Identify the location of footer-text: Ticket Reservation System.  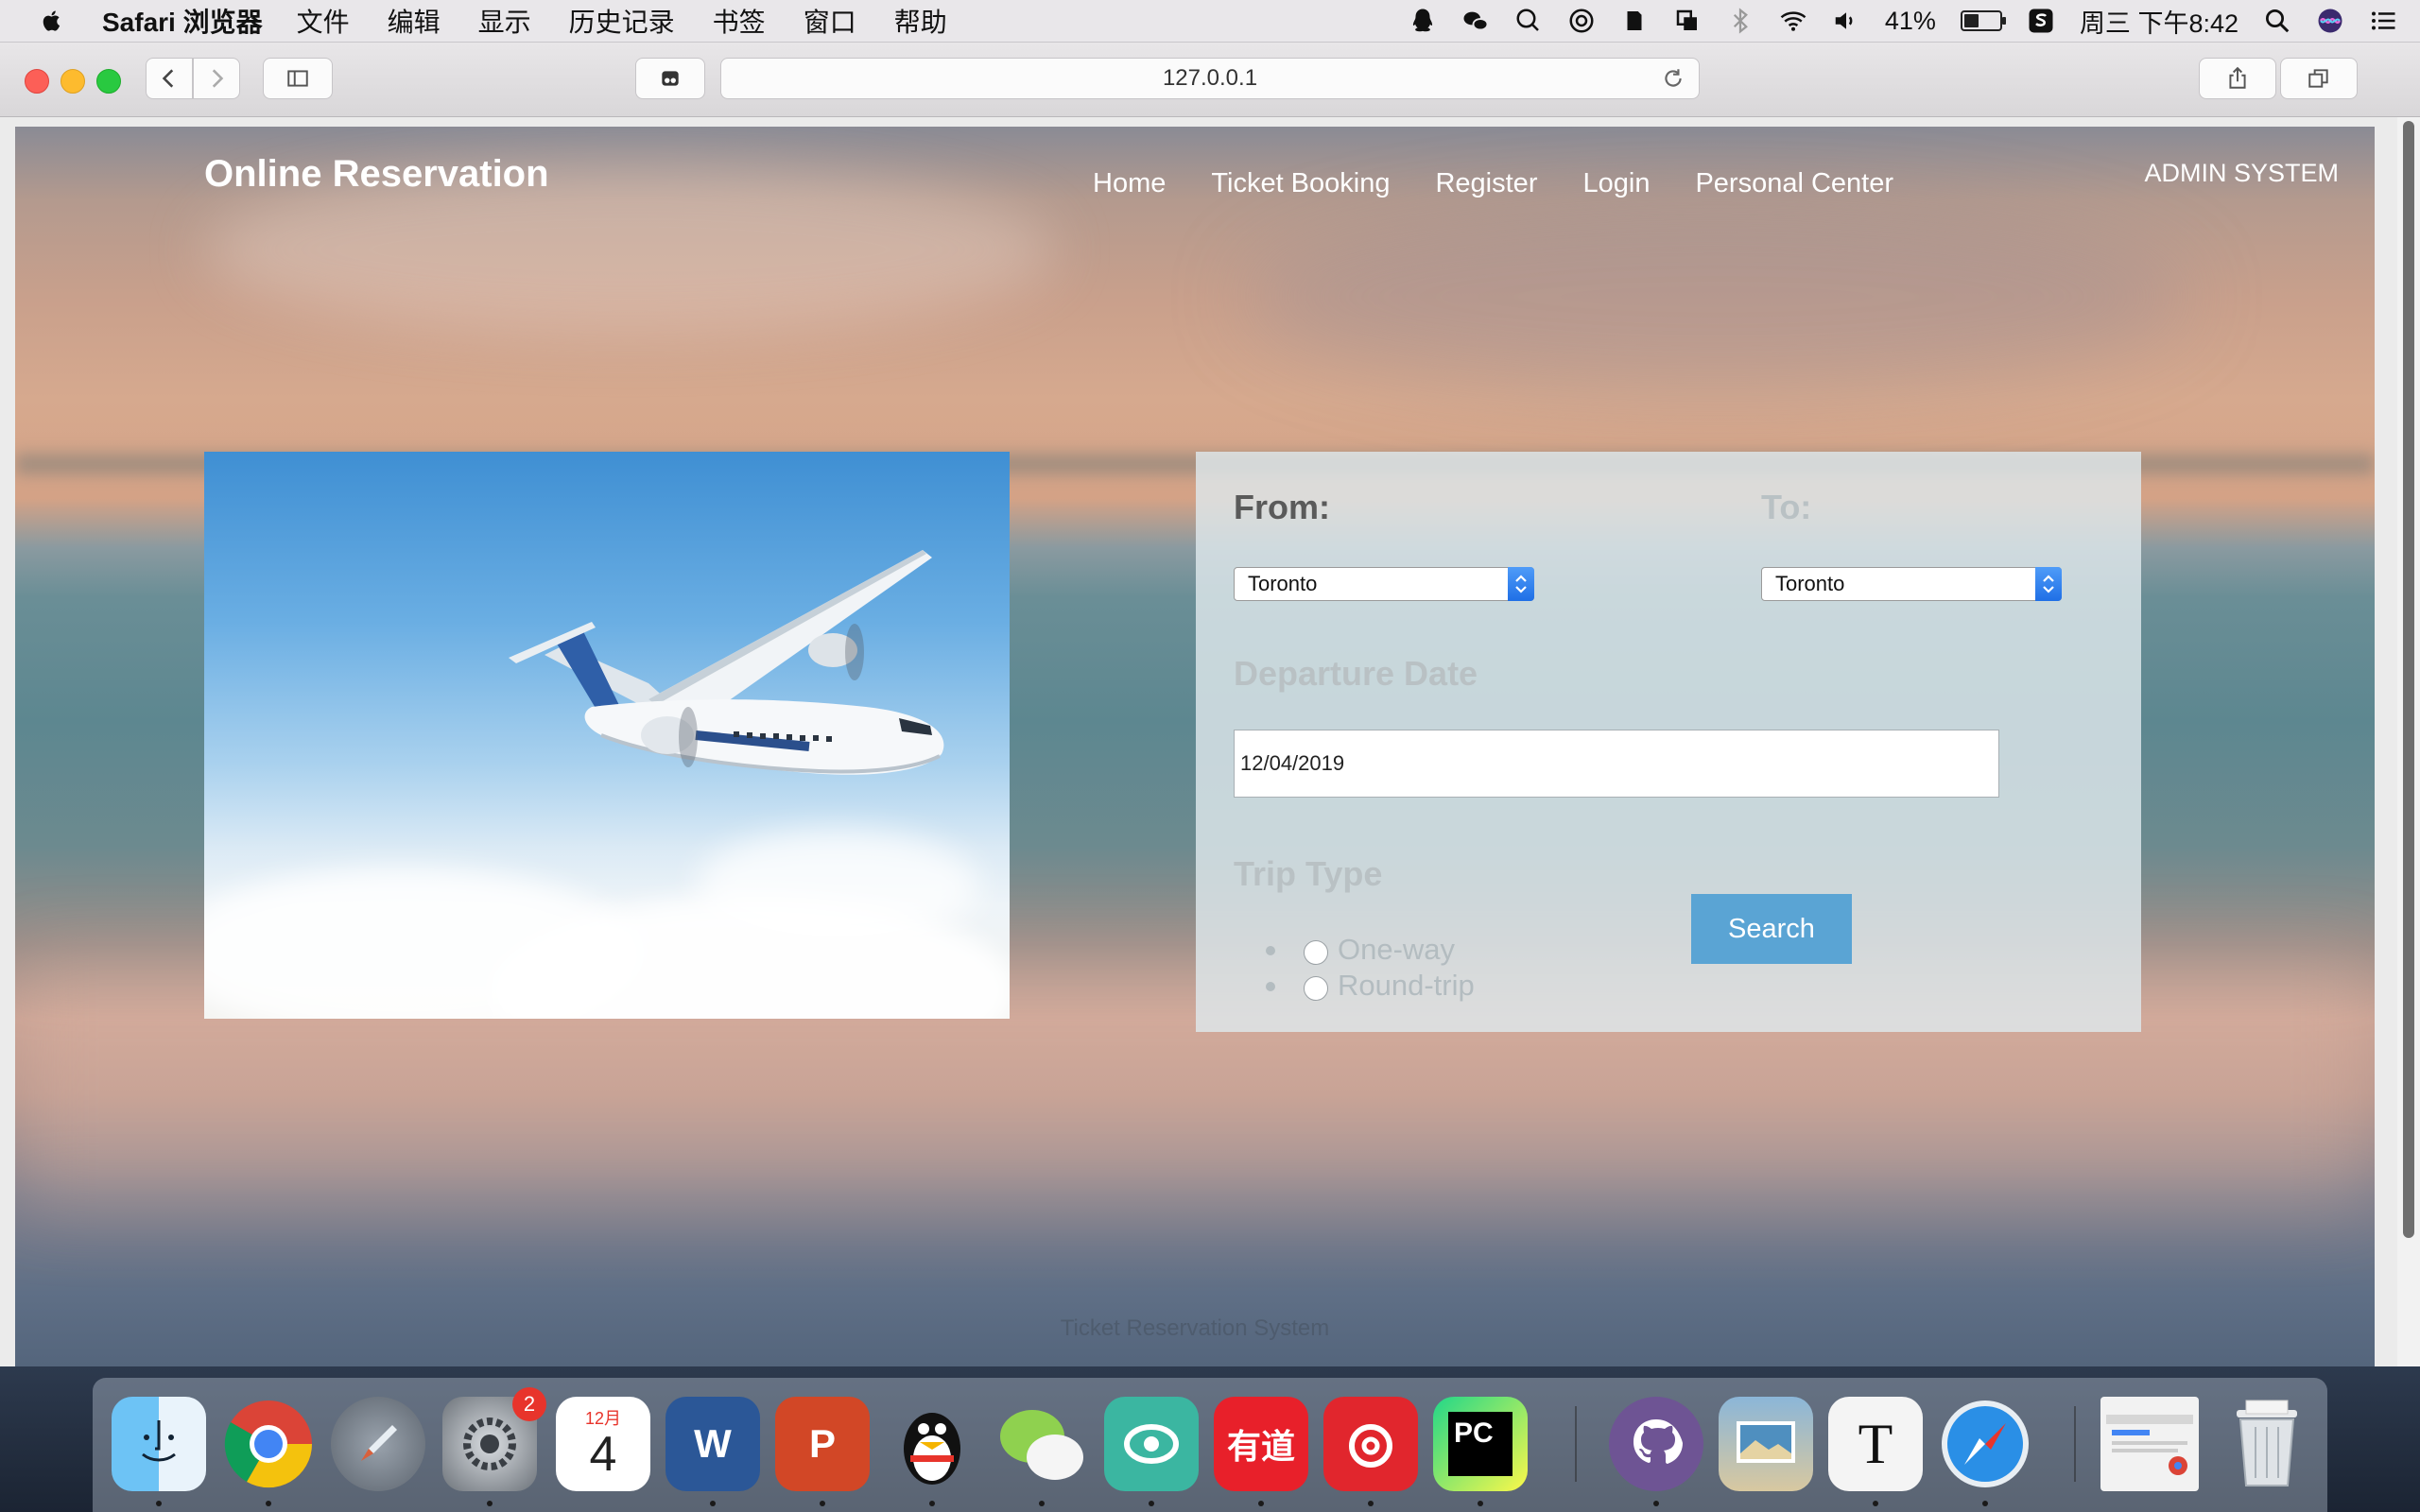
(1195, 1328).